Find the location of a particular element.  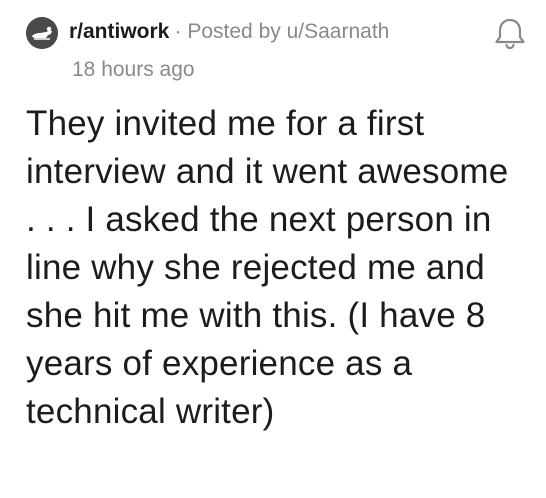

post-meta-line: r/antiwork · Posted by u/Saarnath is located at coordinates (229, 32).